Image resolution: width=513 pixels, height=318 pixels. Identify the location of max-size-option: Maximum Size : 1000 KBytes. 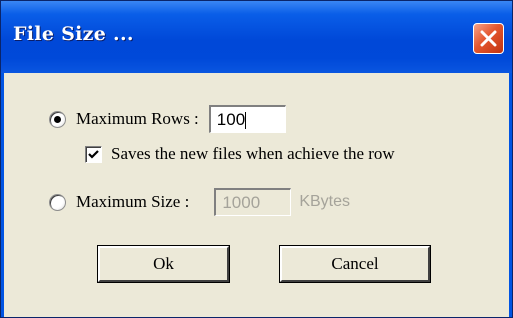
(199, 202).